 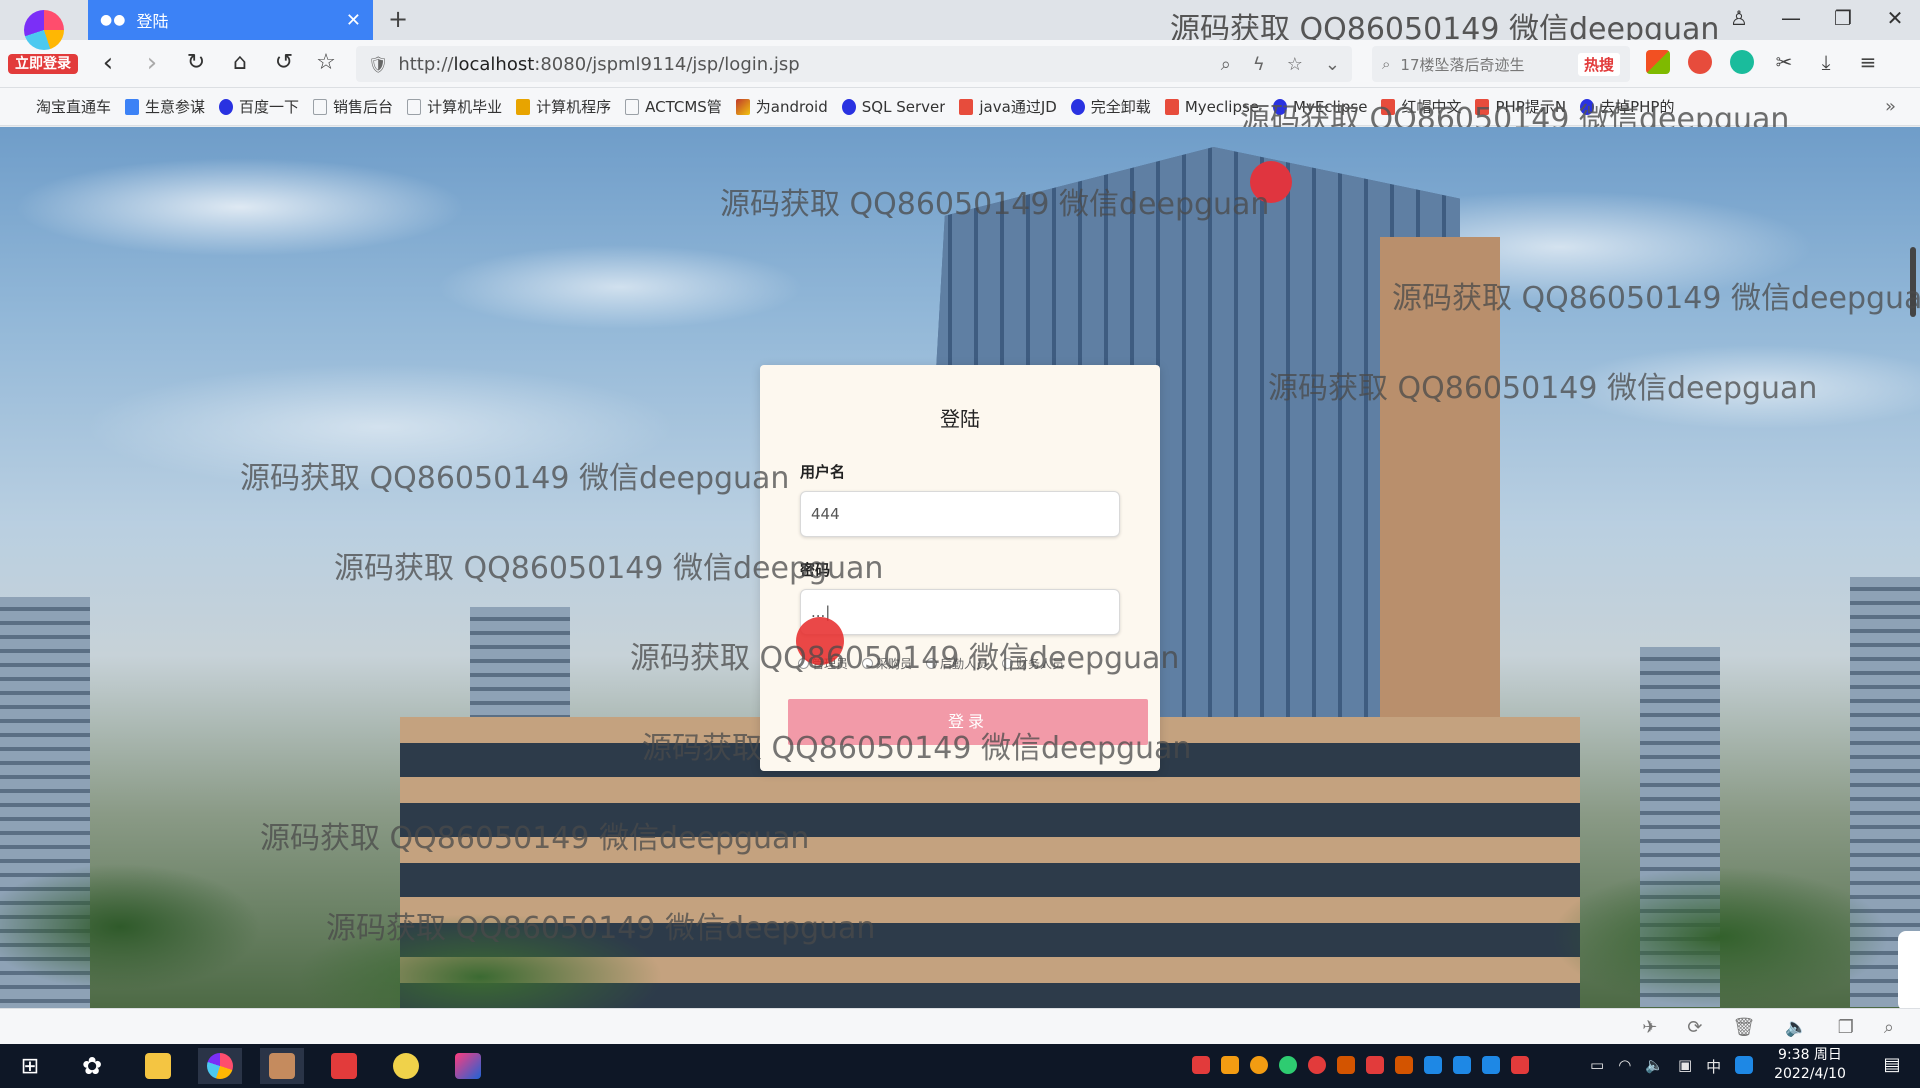 What do you see at coordinates (1846, 1027) in the screenshot?
I see `window-icon: ❐` at bounding box center [1846, 1027].